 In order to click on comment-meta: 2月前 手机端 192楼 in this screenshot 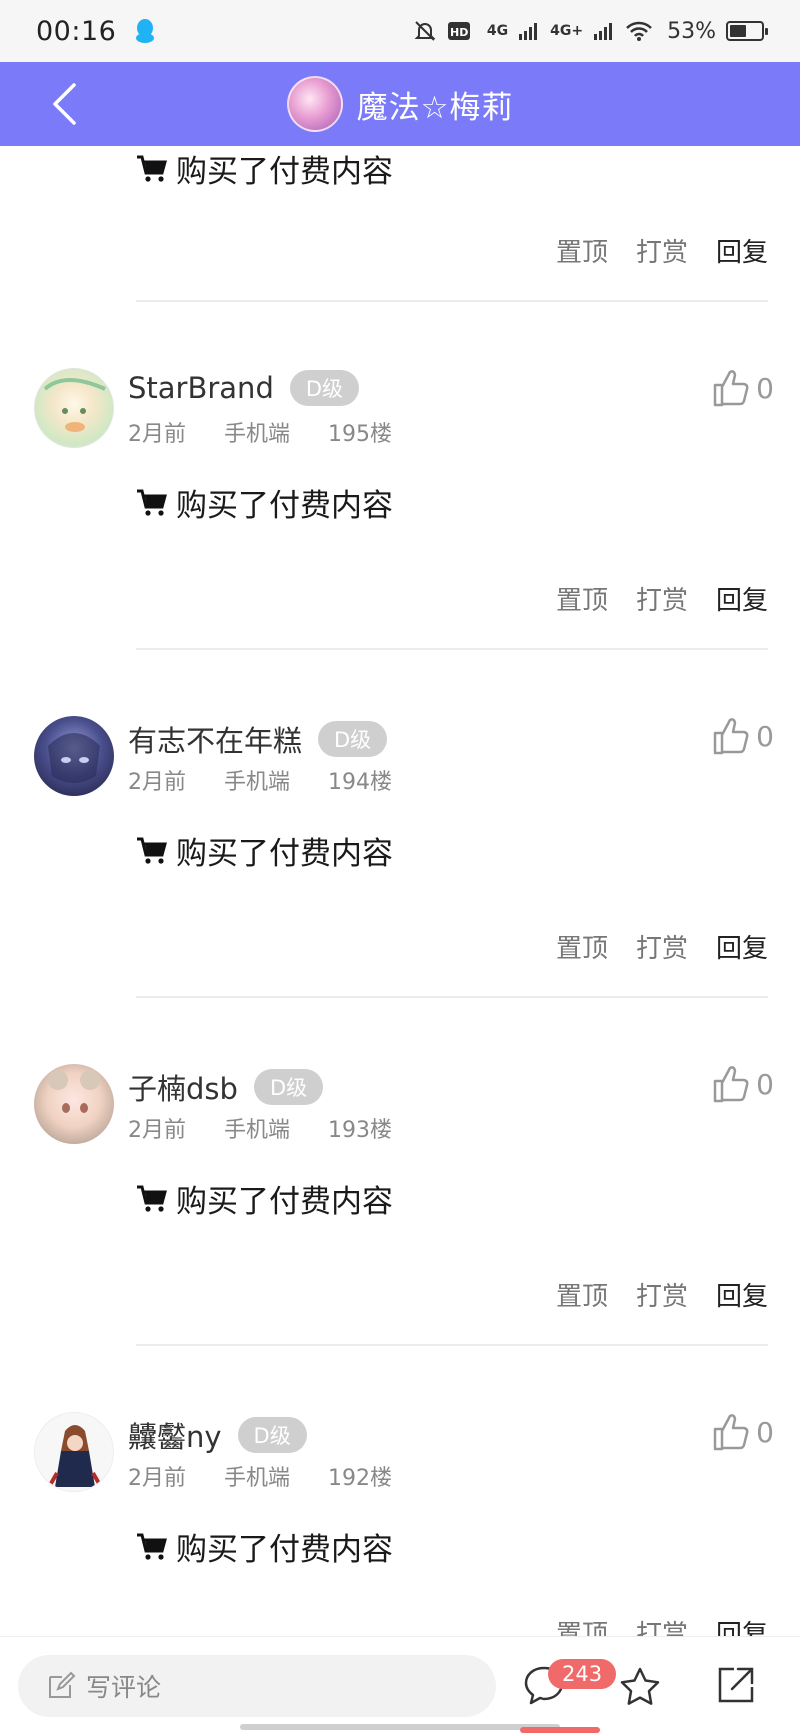, I will do `click(260, 1476)`.